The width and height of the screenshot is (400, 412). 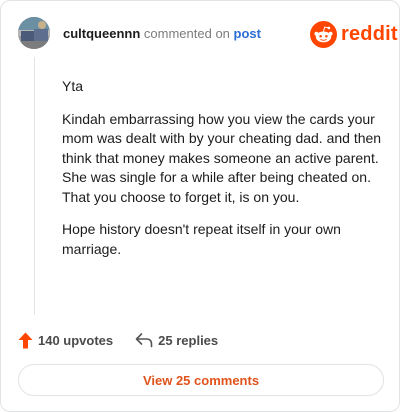 What do you see at coordinates (34, 186) in the screenshot?
I see `thread-line` at bounding box center [34, 186].